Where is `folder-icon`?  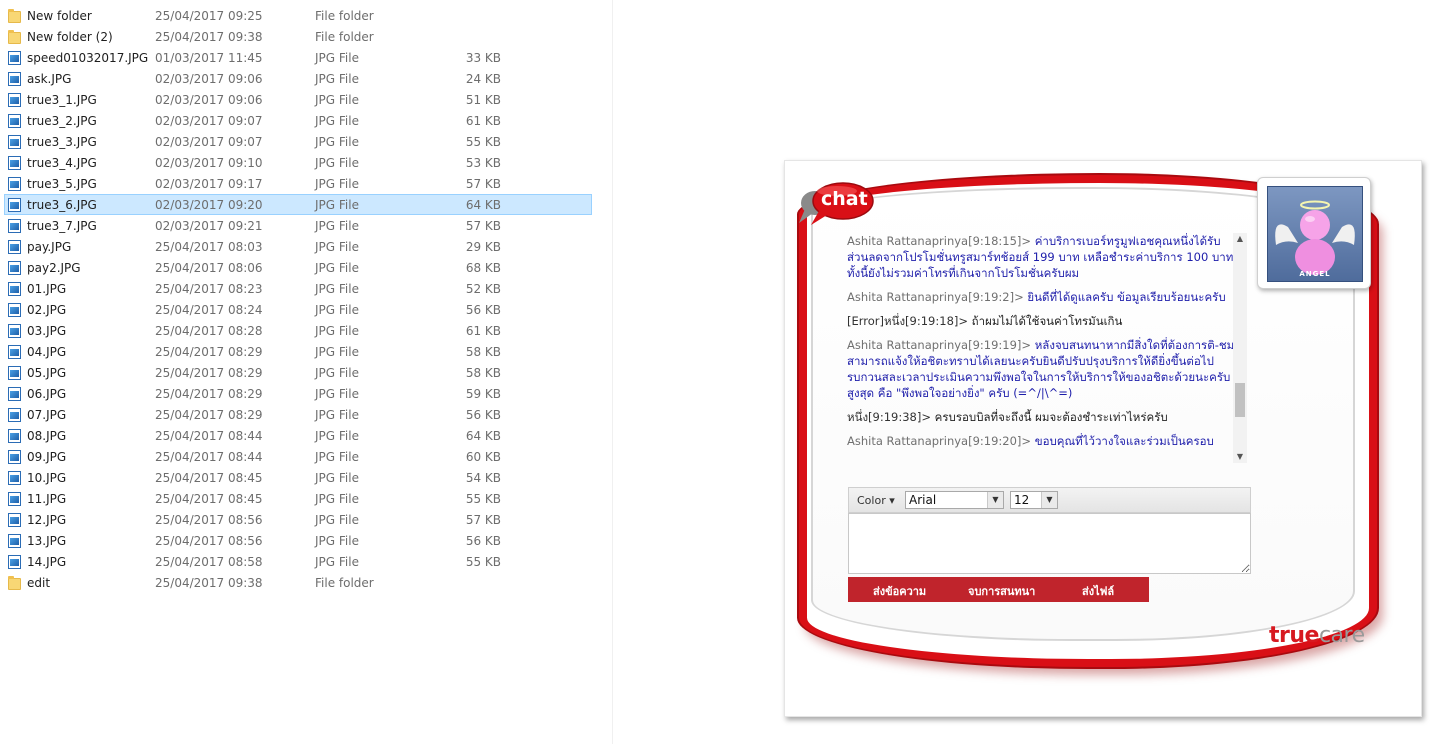 folder-icon is located at coordinates (14, 37).